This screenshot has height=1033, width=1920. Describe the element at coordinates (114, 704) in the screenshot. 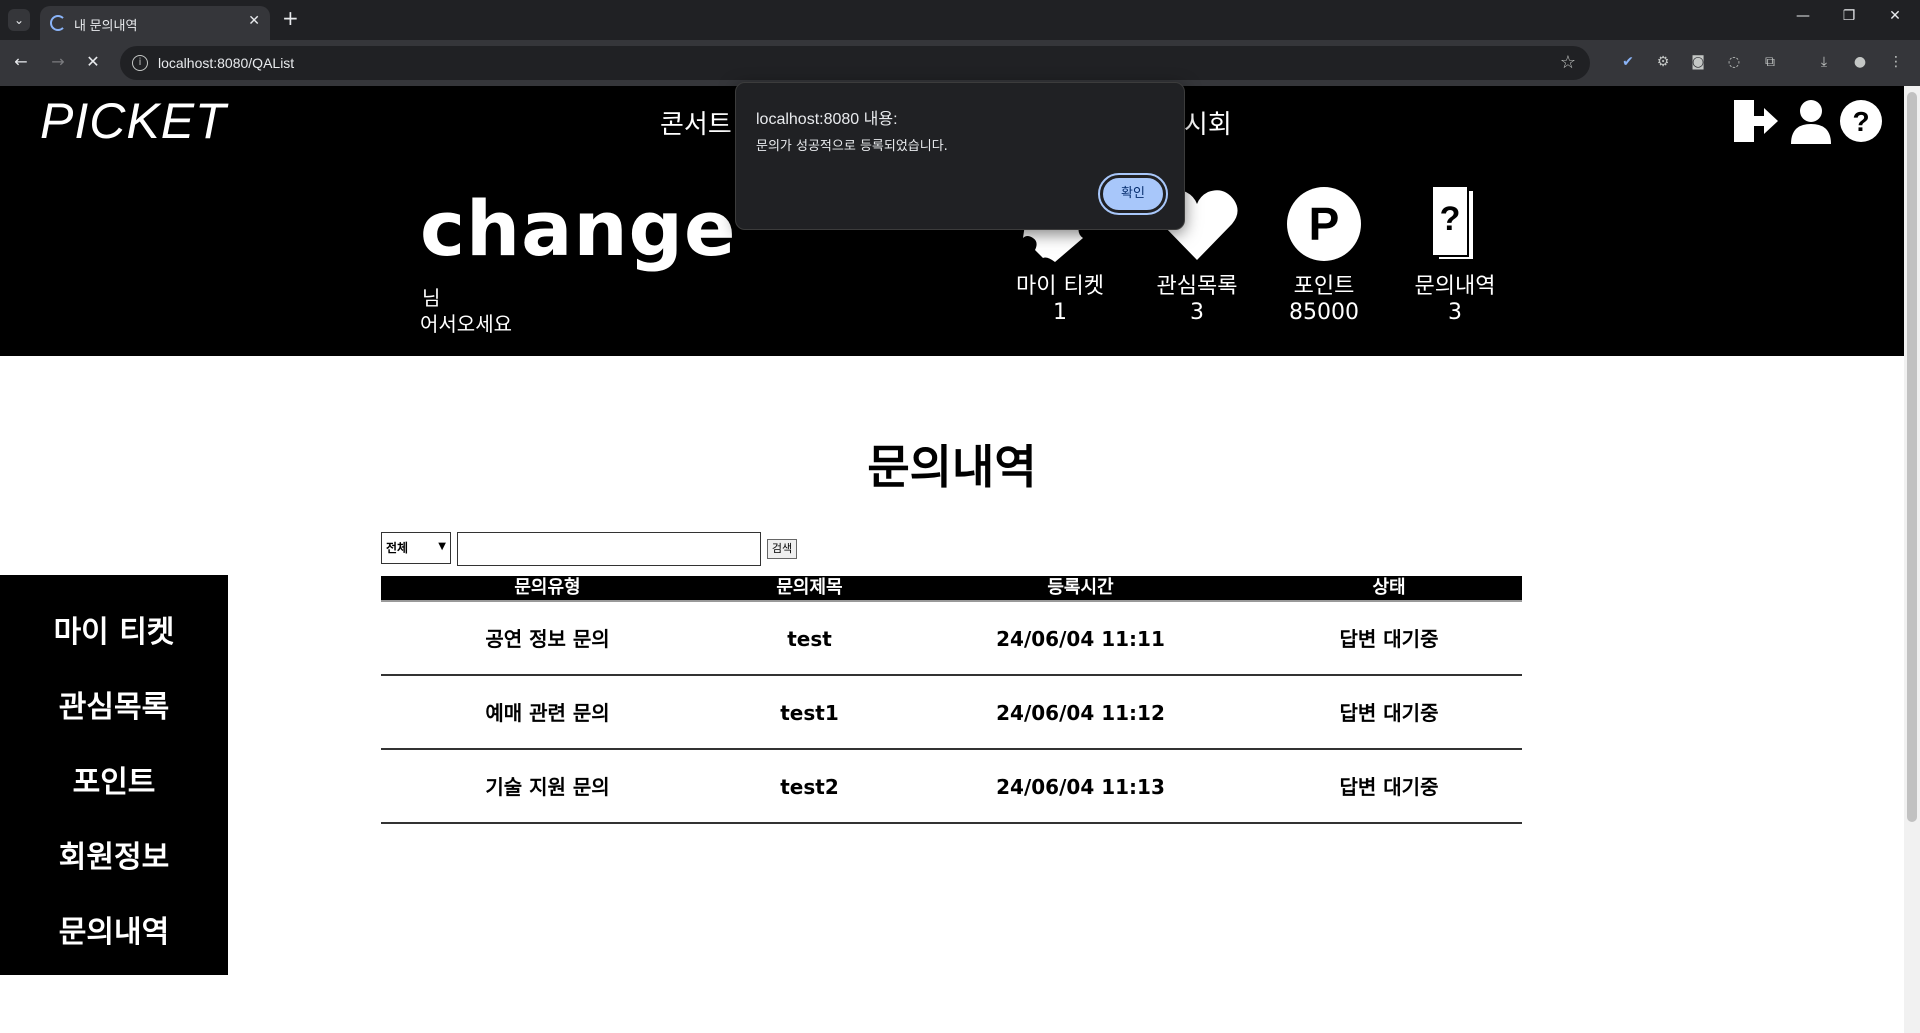

I see `sidebar-item-wishlist: 관심목록` at that location.